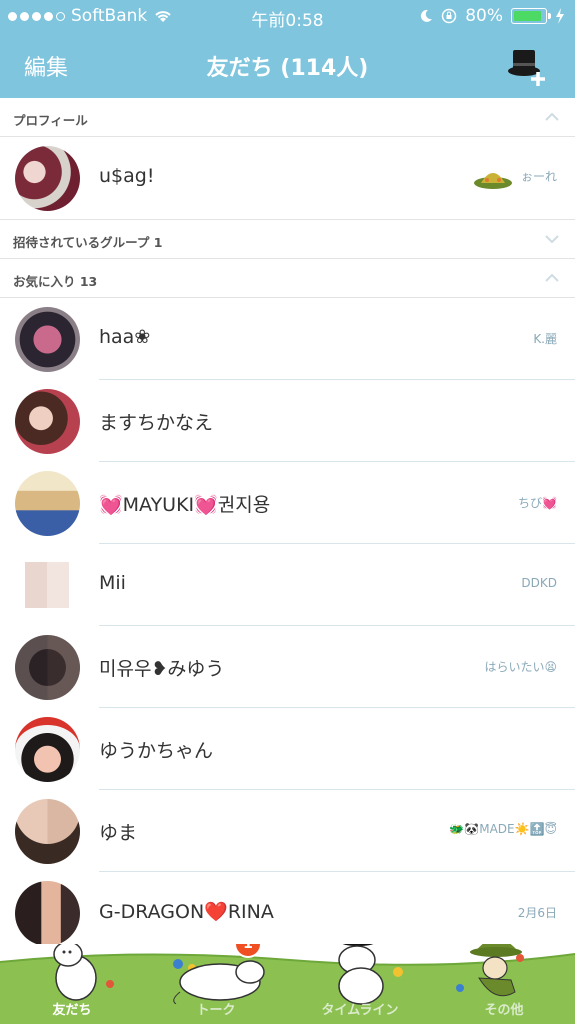 The width and height of the screenshot is (575, 1024). Describe the element at coordinates (361, 974) in the screenshot. I see `moomin-timeline-icon` at that location.